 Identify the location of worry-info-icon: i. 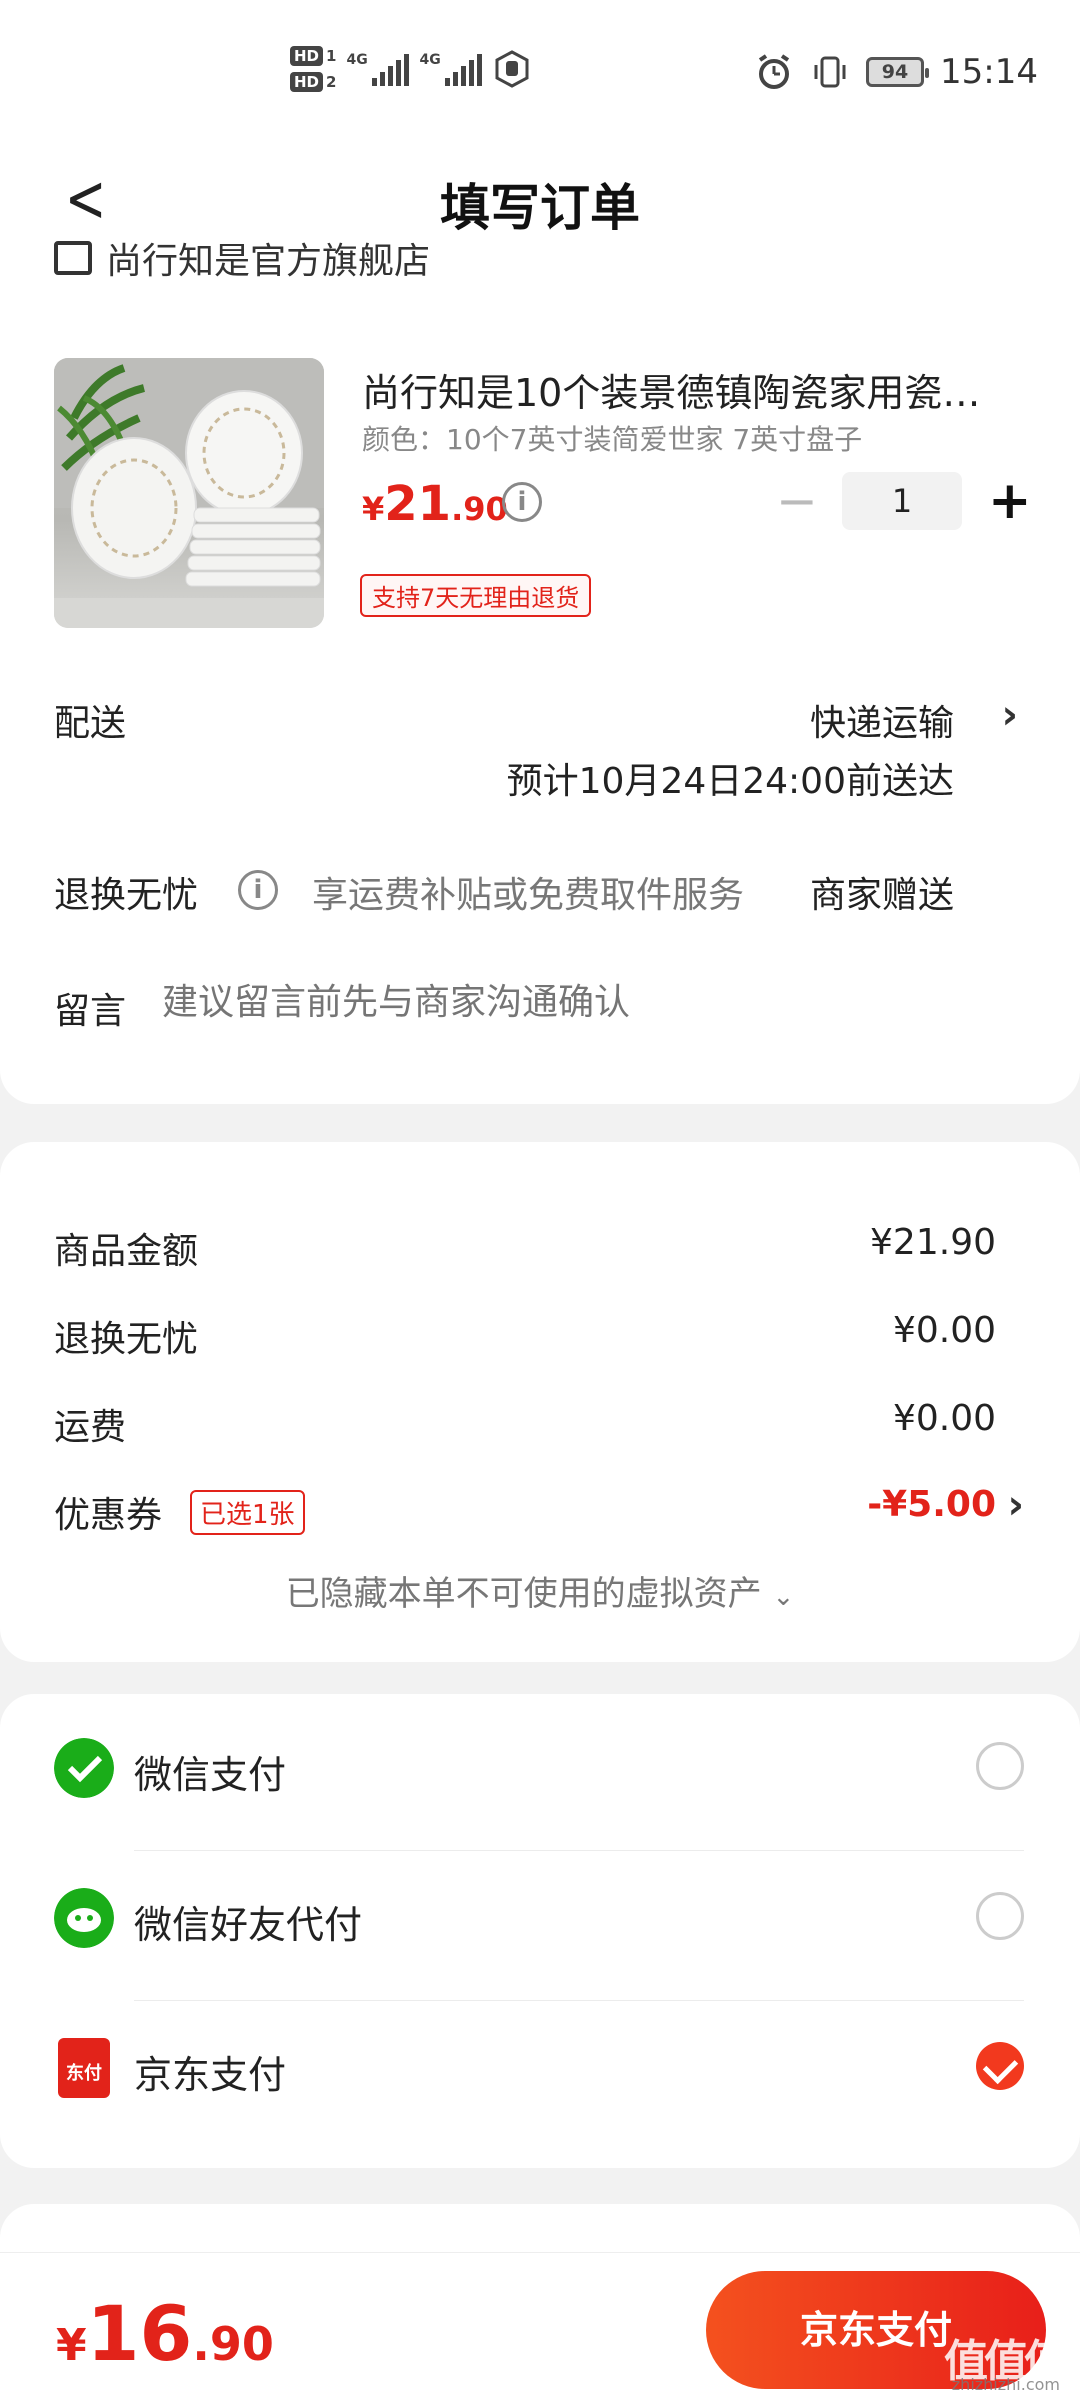
(258, 890).